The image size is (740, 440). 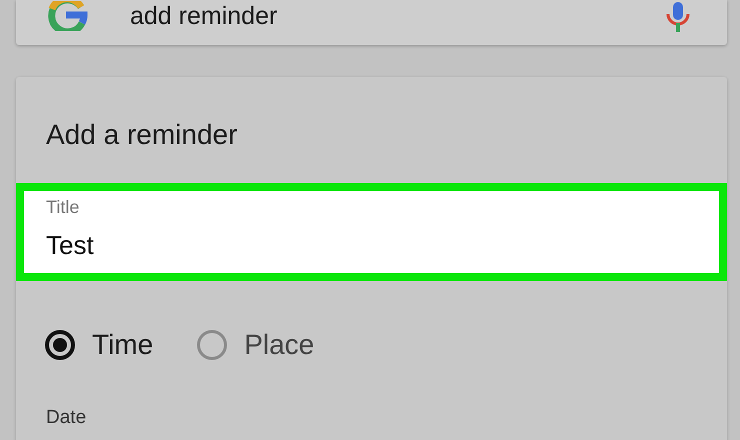 What do you see at coordinates (255, 345) in the screenshot?
I see `radio-option: Place` at bounding box center [255, 345].